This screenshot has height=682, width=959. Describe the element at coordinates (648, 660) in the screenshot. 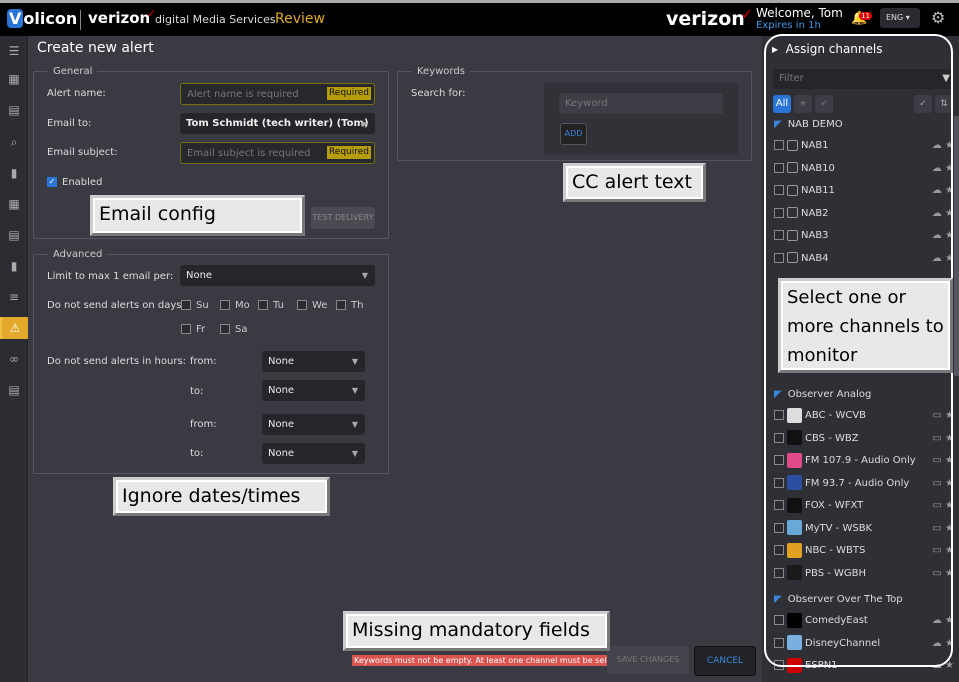

I see `save-changes-button: SAVE CHANGES` at that location.